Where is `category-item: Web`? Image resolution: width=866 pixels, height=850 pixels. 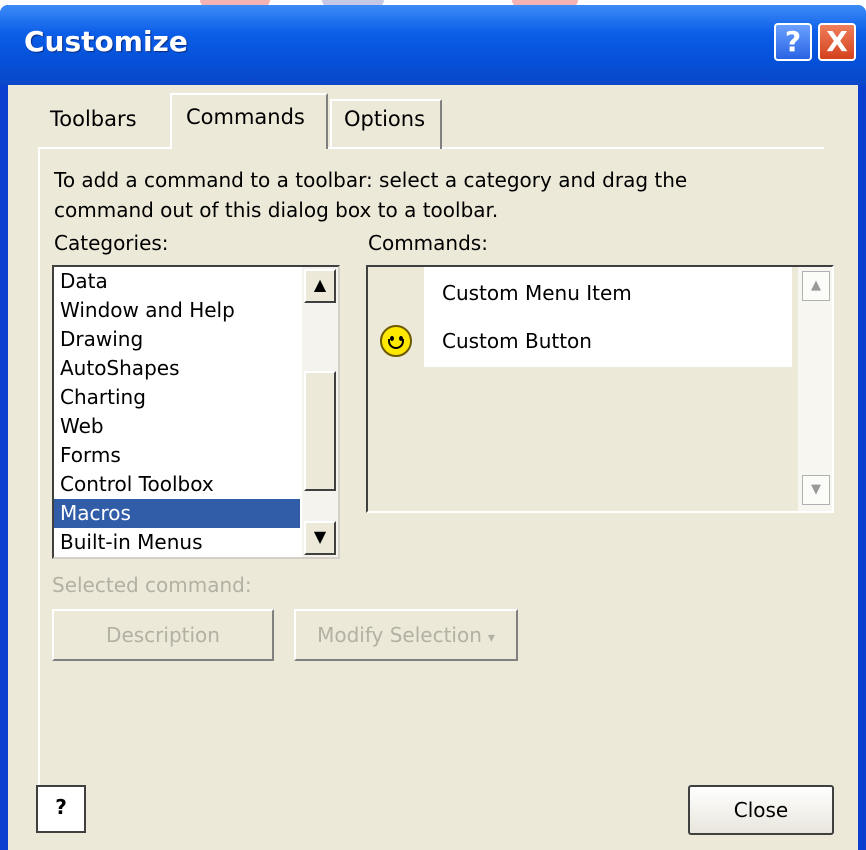
category-item: Web is located at coordinates (196, 426).